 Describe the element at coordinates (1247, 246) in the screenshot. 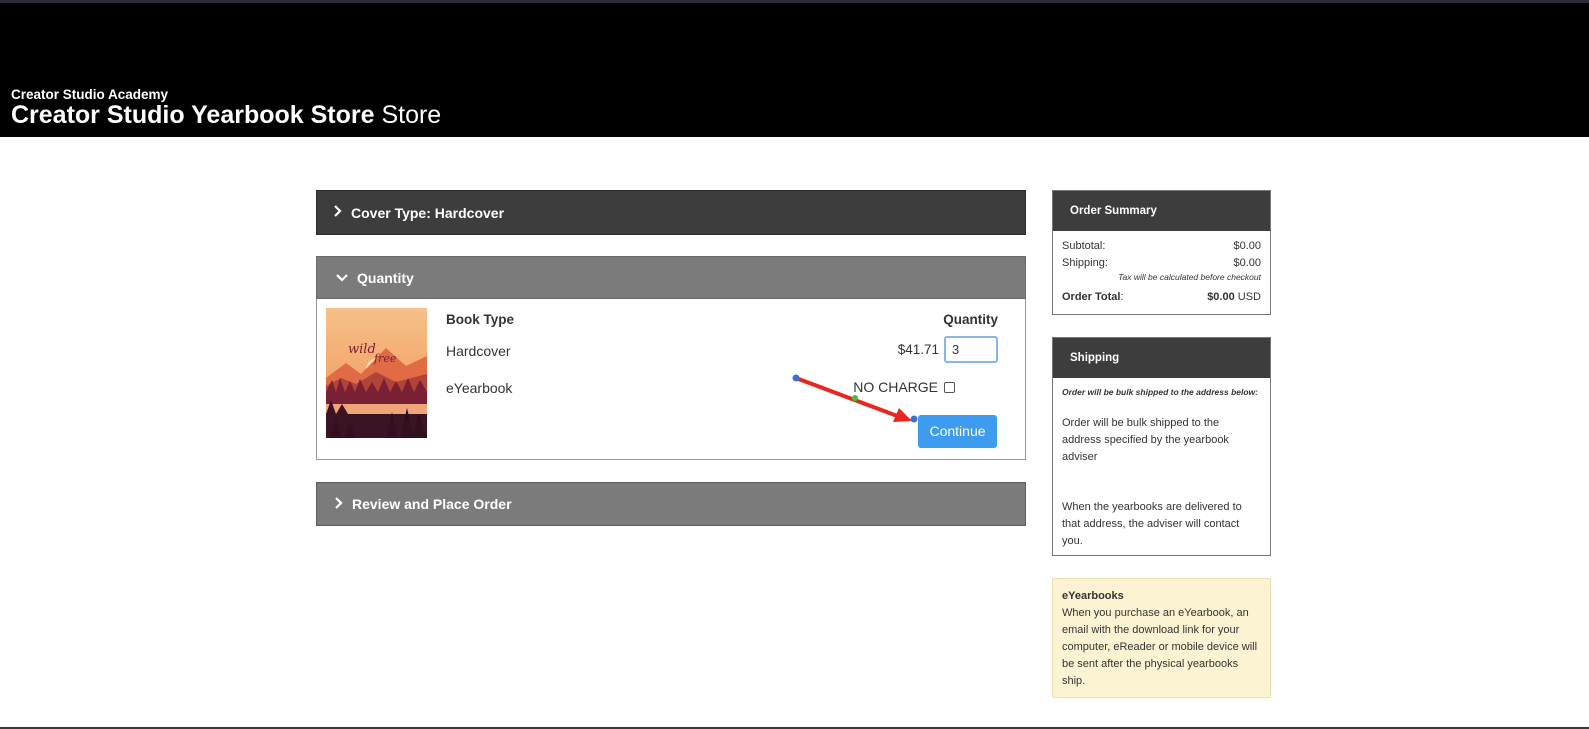

I see `subtotal-value: $0.00` at that location.